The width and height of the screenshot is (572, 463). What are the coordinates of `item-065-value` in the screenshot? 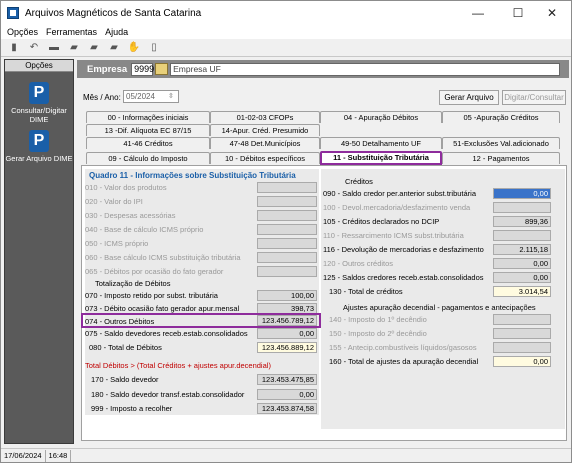 It's located at (287, 271).